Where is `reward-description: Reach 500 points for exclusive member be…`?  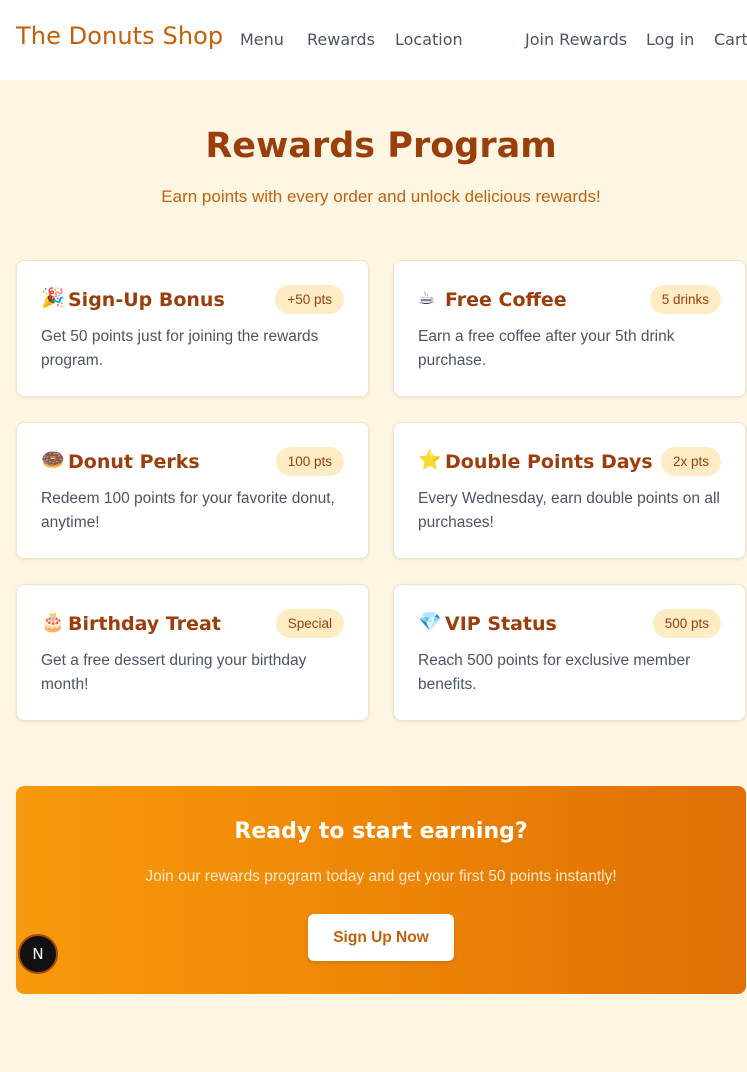
reward-description: Reach 500 points for exclusive member be… is located at coordinates (554, 672).